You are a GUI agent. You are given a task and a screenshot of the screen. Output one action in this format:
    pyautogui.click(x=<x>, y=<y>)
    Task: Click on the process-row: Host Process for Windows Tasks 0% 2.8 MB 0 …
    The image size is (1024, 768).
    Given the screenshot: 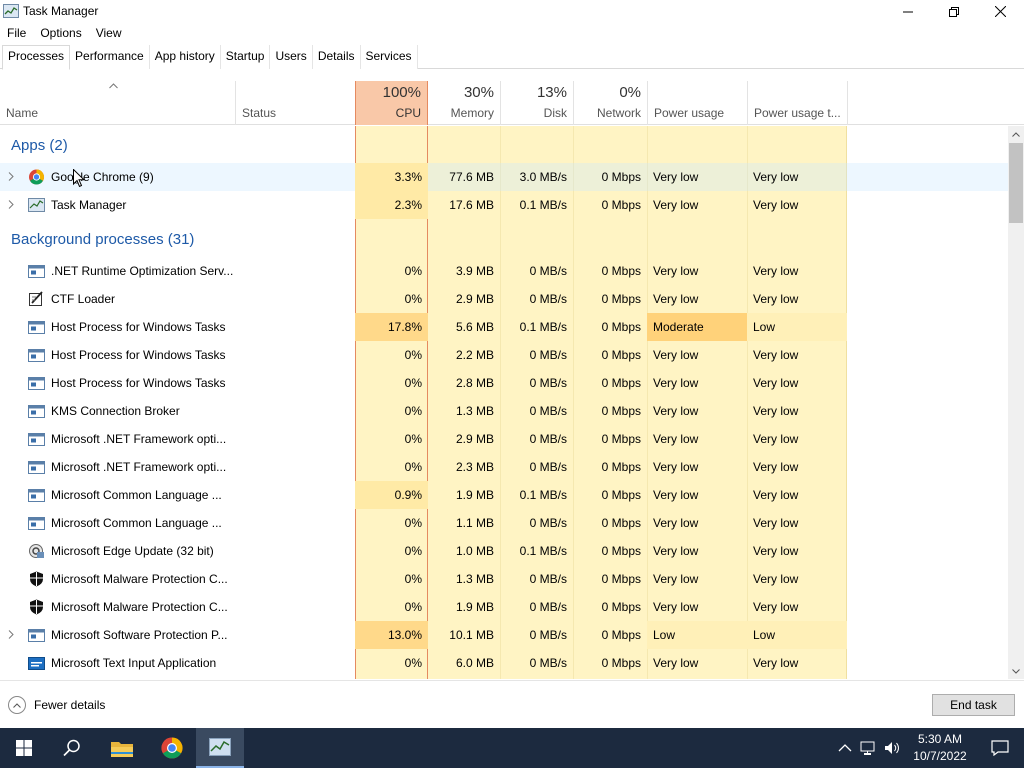 What is the action you would take?
    pyautogui.click(x=504, y=383)
    